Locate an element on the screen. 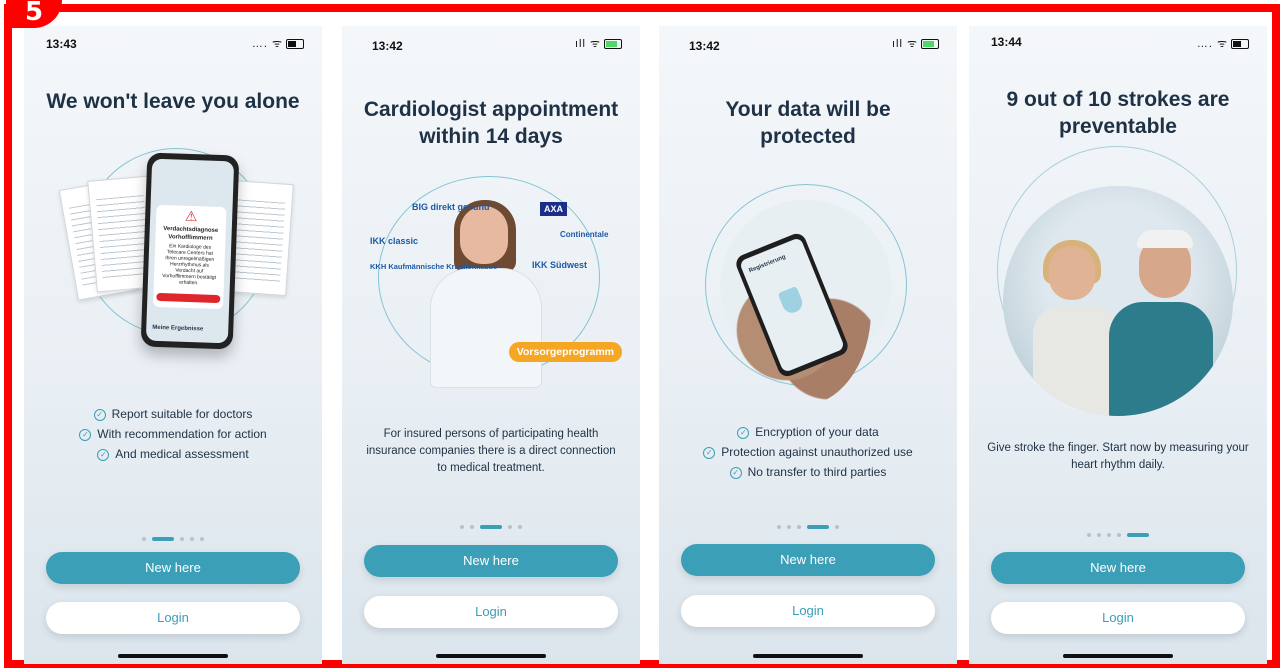 This screenshot has height=672, width=1287. status-bar: 13:43 …. ᯤ is located at coordinates (173, 40).